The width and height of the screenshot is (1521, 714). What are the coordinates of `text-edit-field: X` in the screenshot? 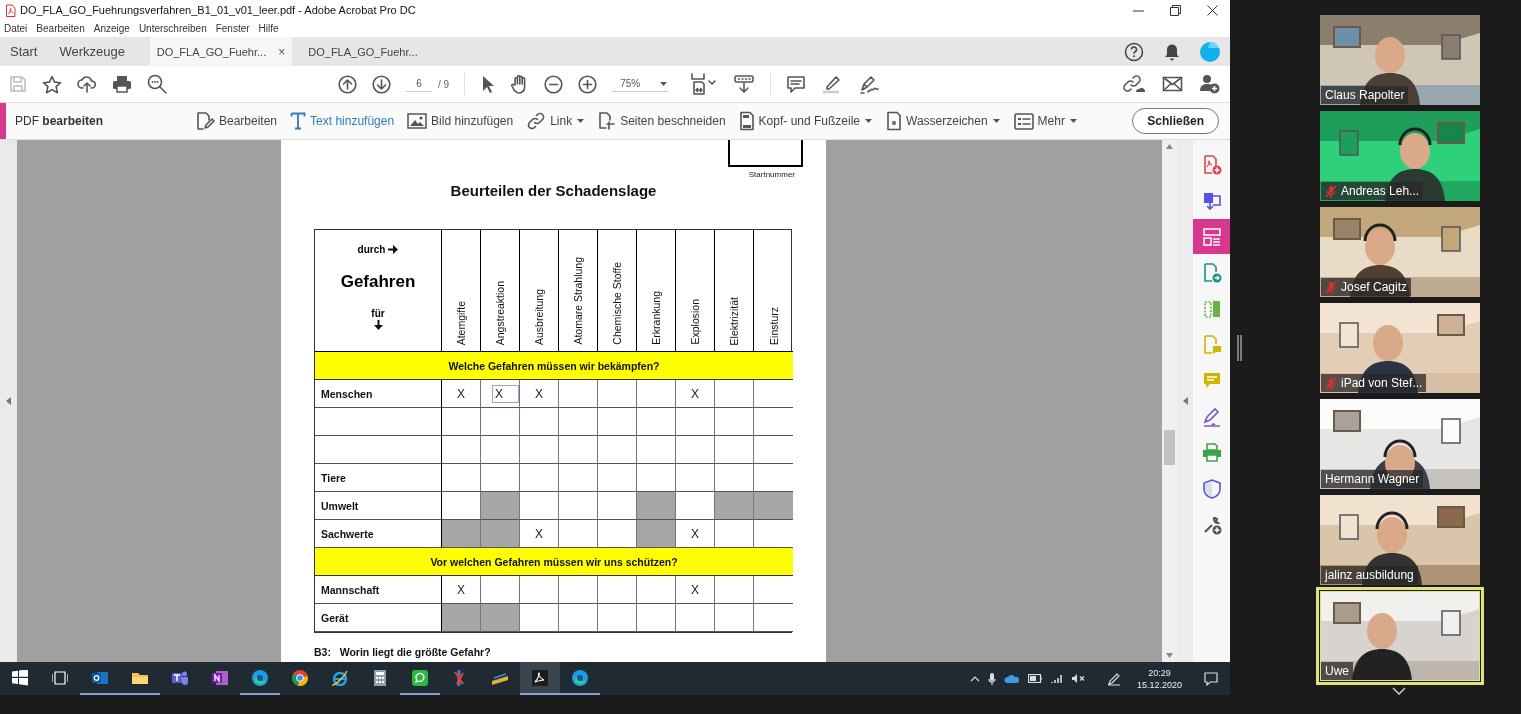 It's located at (505, 393).